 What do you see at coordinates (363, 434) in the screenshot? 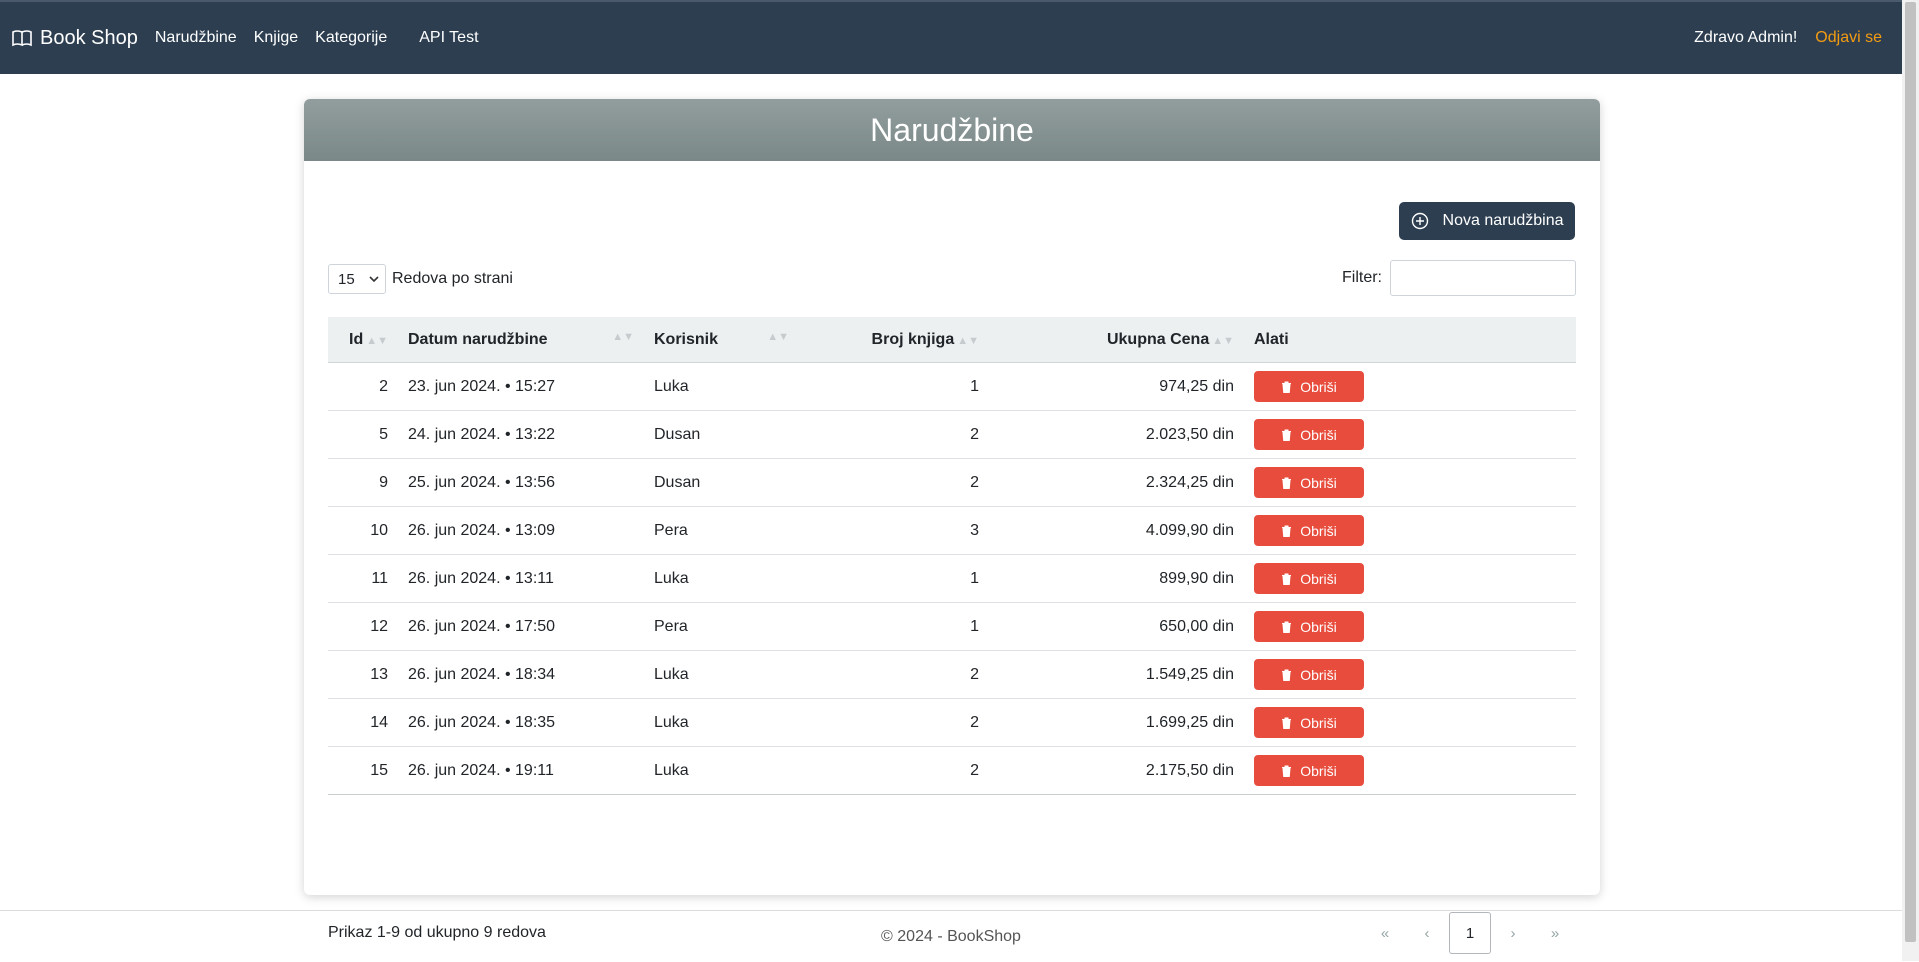
I see `cell-id: 5` at bounding box center [363, 434].